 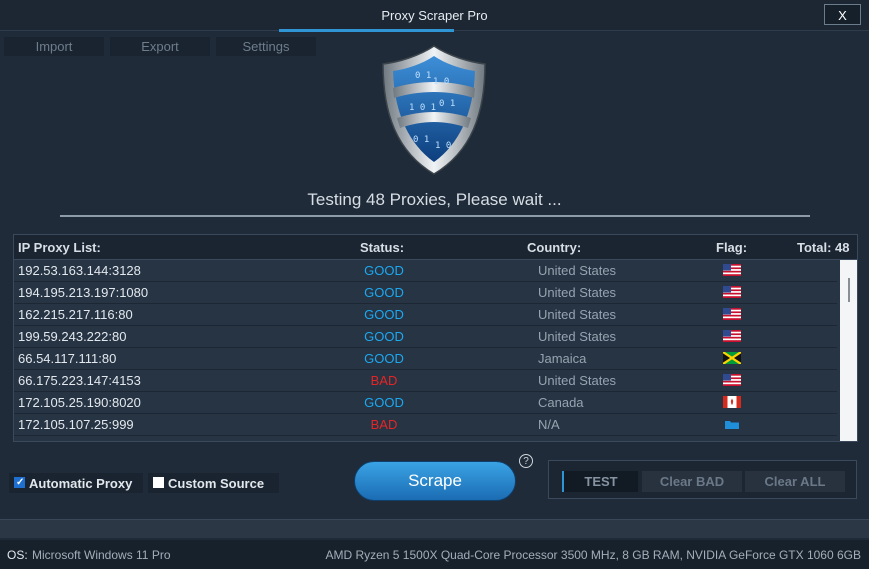 What do you see at coordinates (823, 247) in the screenshot?
I see `header-total: Total: 48` at bounding box center [823, 247].